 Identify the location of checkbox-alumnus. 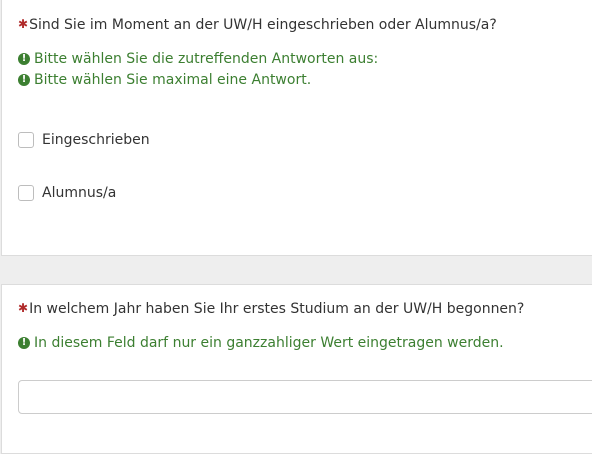
(26, 193).